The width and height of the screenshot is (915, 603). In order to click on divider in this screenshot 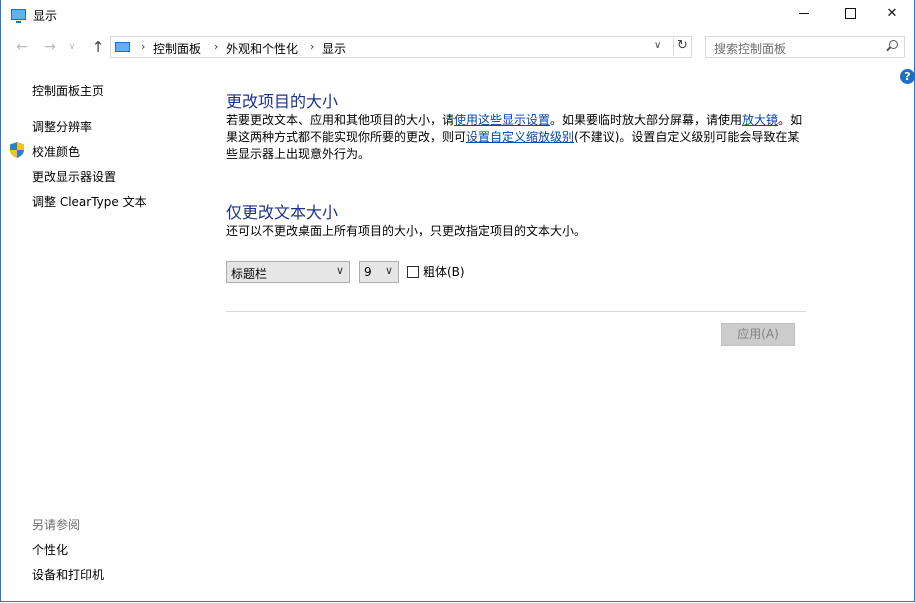, I will do `click(516, 311)`.